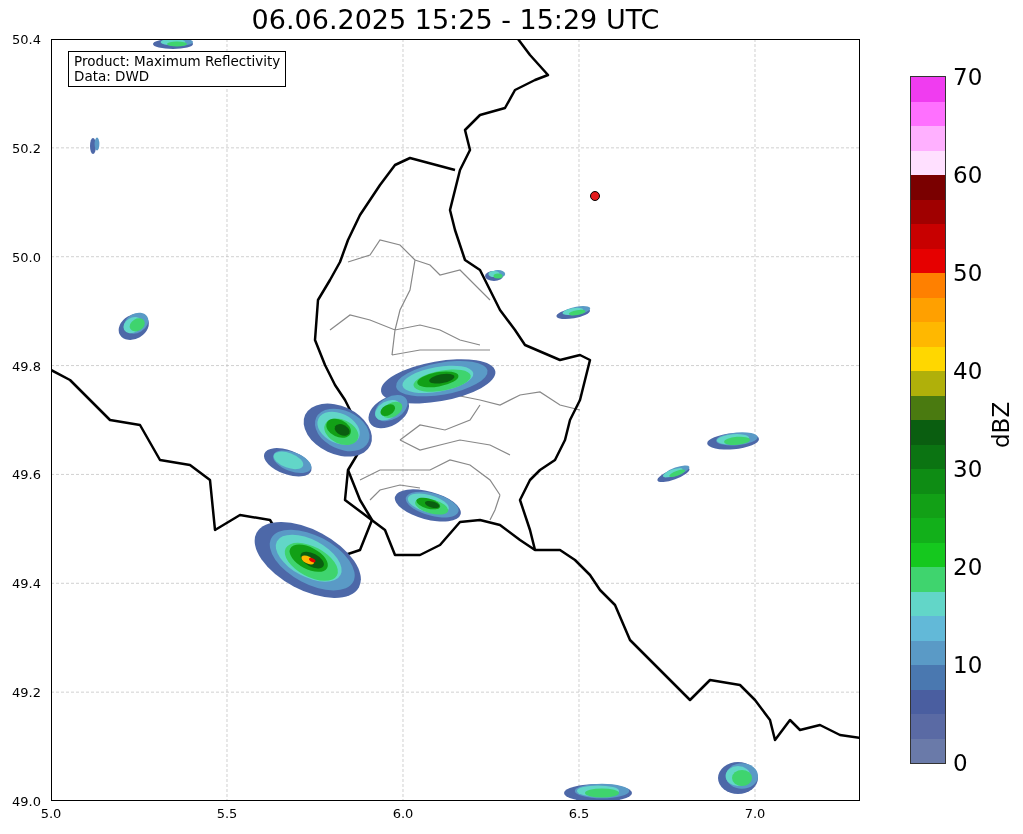  What do you see at coordinates (968, 371) in the screenshot?
I see `colorbar-tick-label: 40` at bounding box center [968, 371].